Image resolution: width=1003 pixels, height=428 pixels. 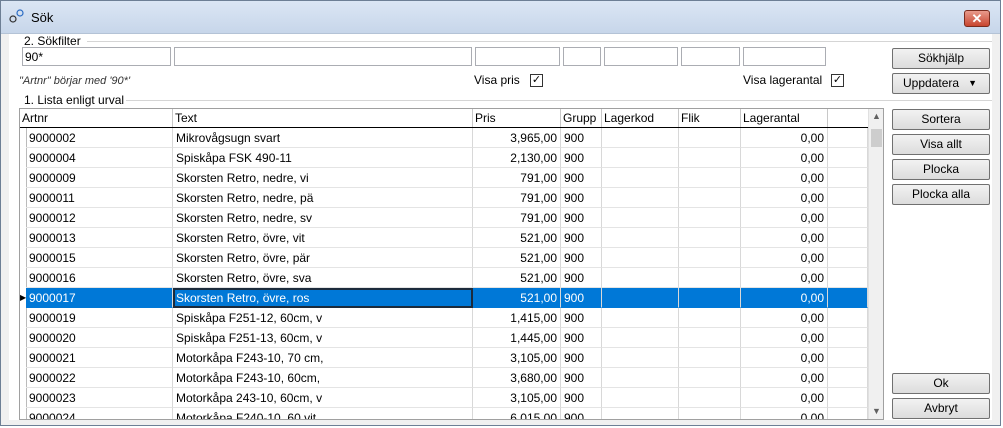 What do you see at coordinates (941, 383) in the screenshot?
I see `ok-button: Ok` at bounding box center [941, 383].